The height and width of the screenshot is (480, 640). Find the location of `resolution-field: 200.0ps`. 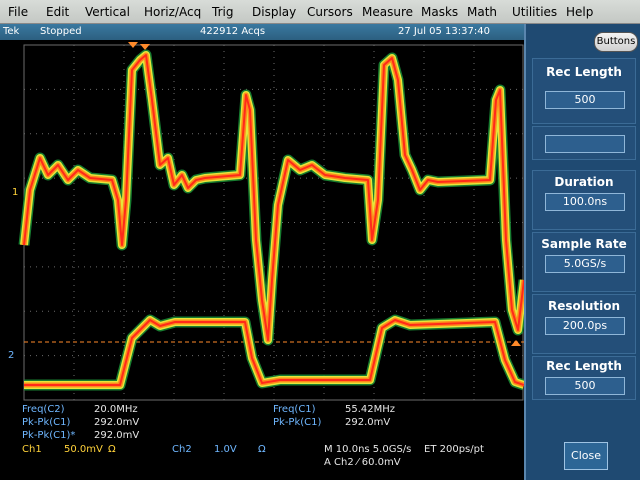

resolution-field: 200.0ps is located at coordinates (585, 326).